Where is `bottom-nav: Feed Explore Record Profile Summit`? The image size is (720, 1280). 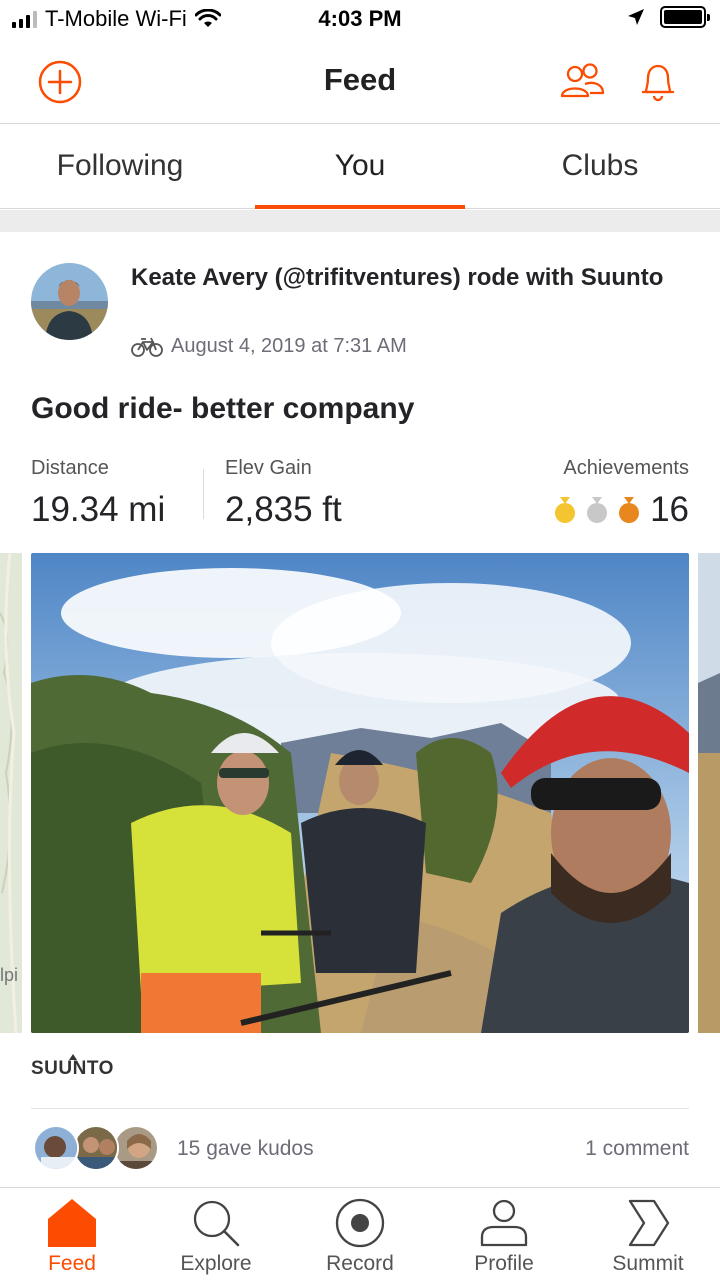 bottom-nav: Feed Explore Record Profile Summit is located at coordinates (360, 1233).